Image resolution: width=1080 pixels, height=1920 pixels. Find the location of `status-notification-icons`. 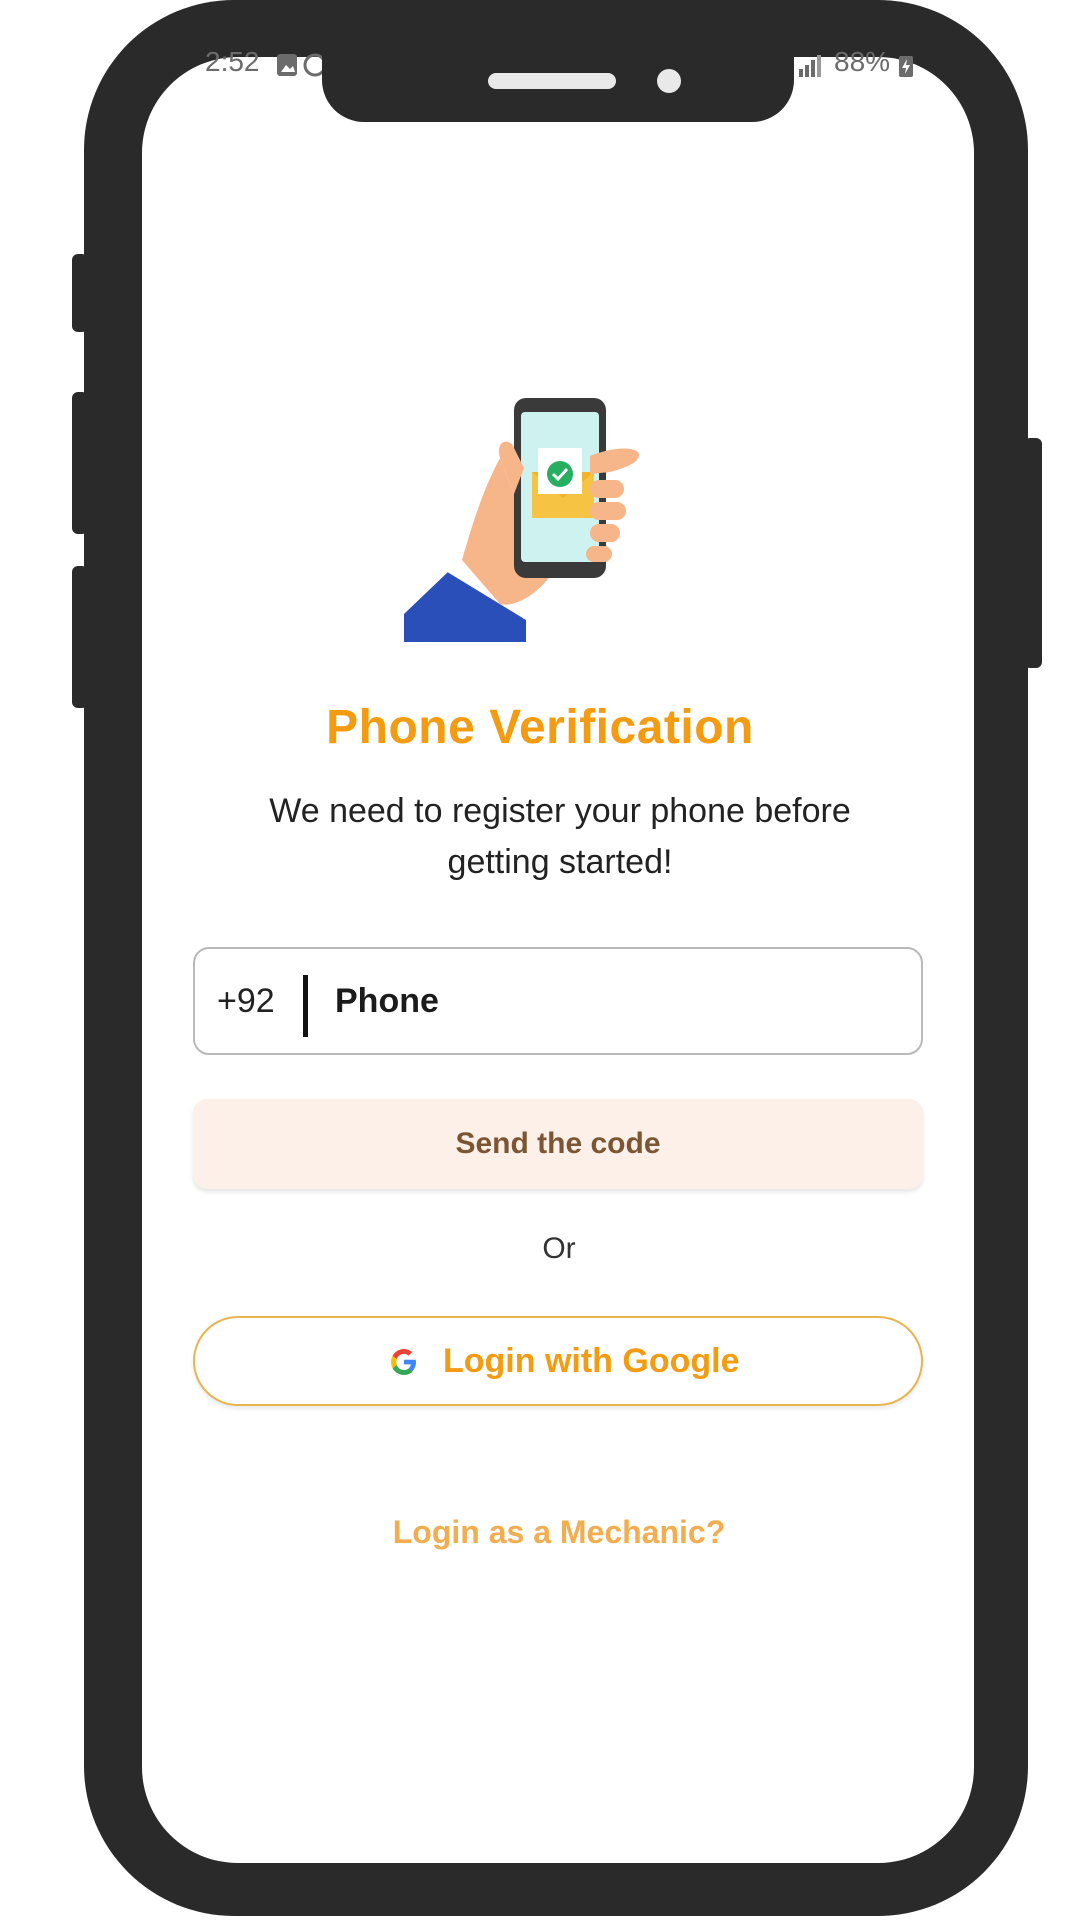

status-notification-icons is located at coordinates (301, 65).